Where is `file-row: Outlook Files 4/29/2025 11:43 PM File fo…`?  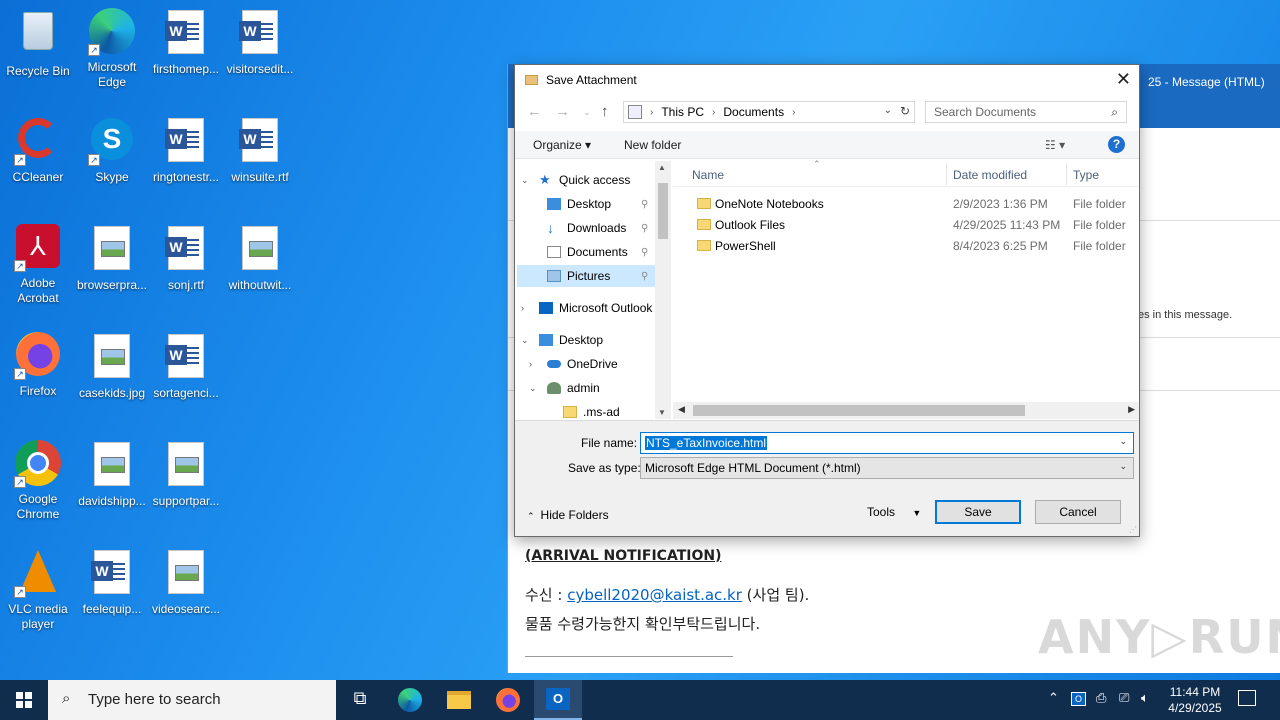
file-row: Outlook Files 4/29/2025 11:43 PM File fo… is located at coordinates (906, 224).